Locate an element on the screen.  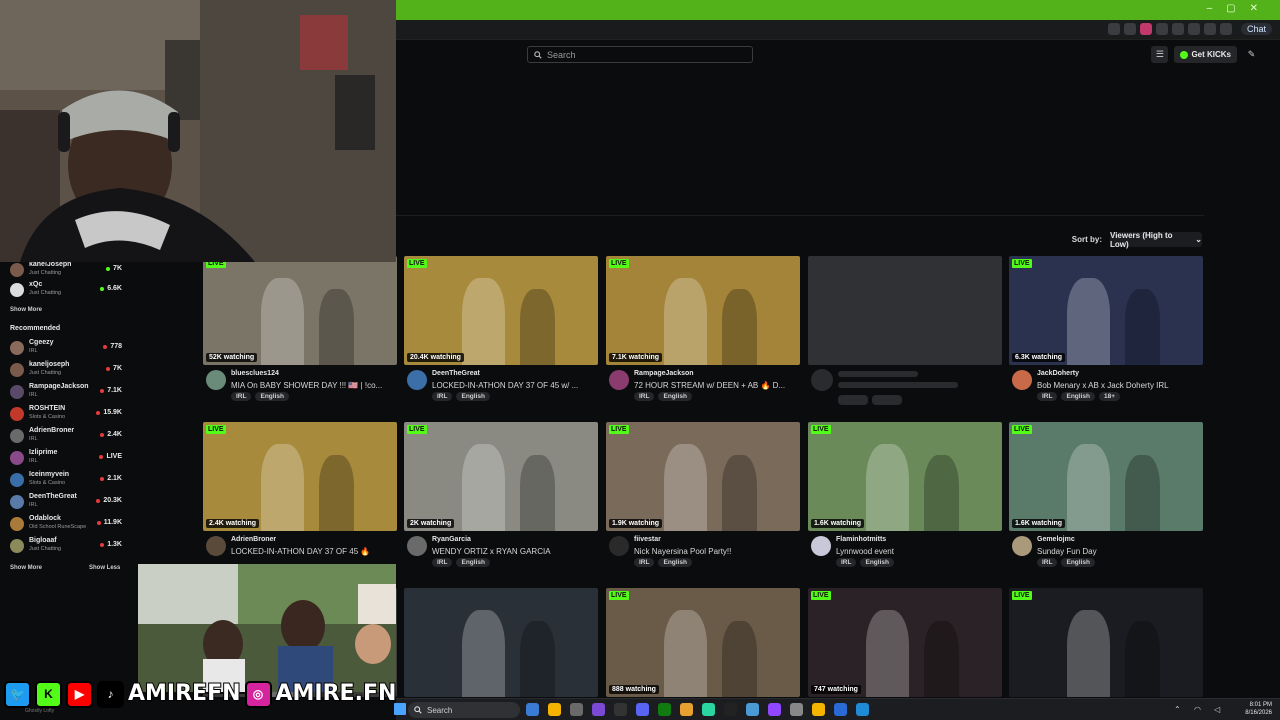
sidebar-item: RampageJackson IRL 7.1K is located at coordinates (66, 392).